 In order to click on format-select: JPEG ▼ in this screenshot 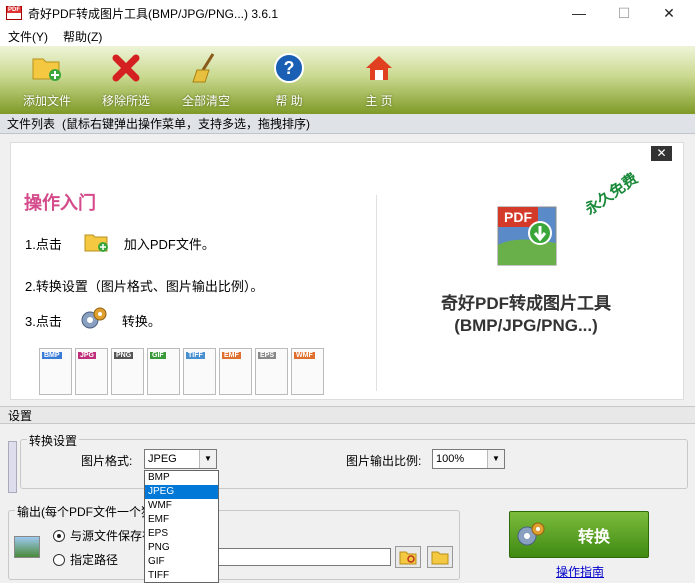, I will do `click(180, 459)`.